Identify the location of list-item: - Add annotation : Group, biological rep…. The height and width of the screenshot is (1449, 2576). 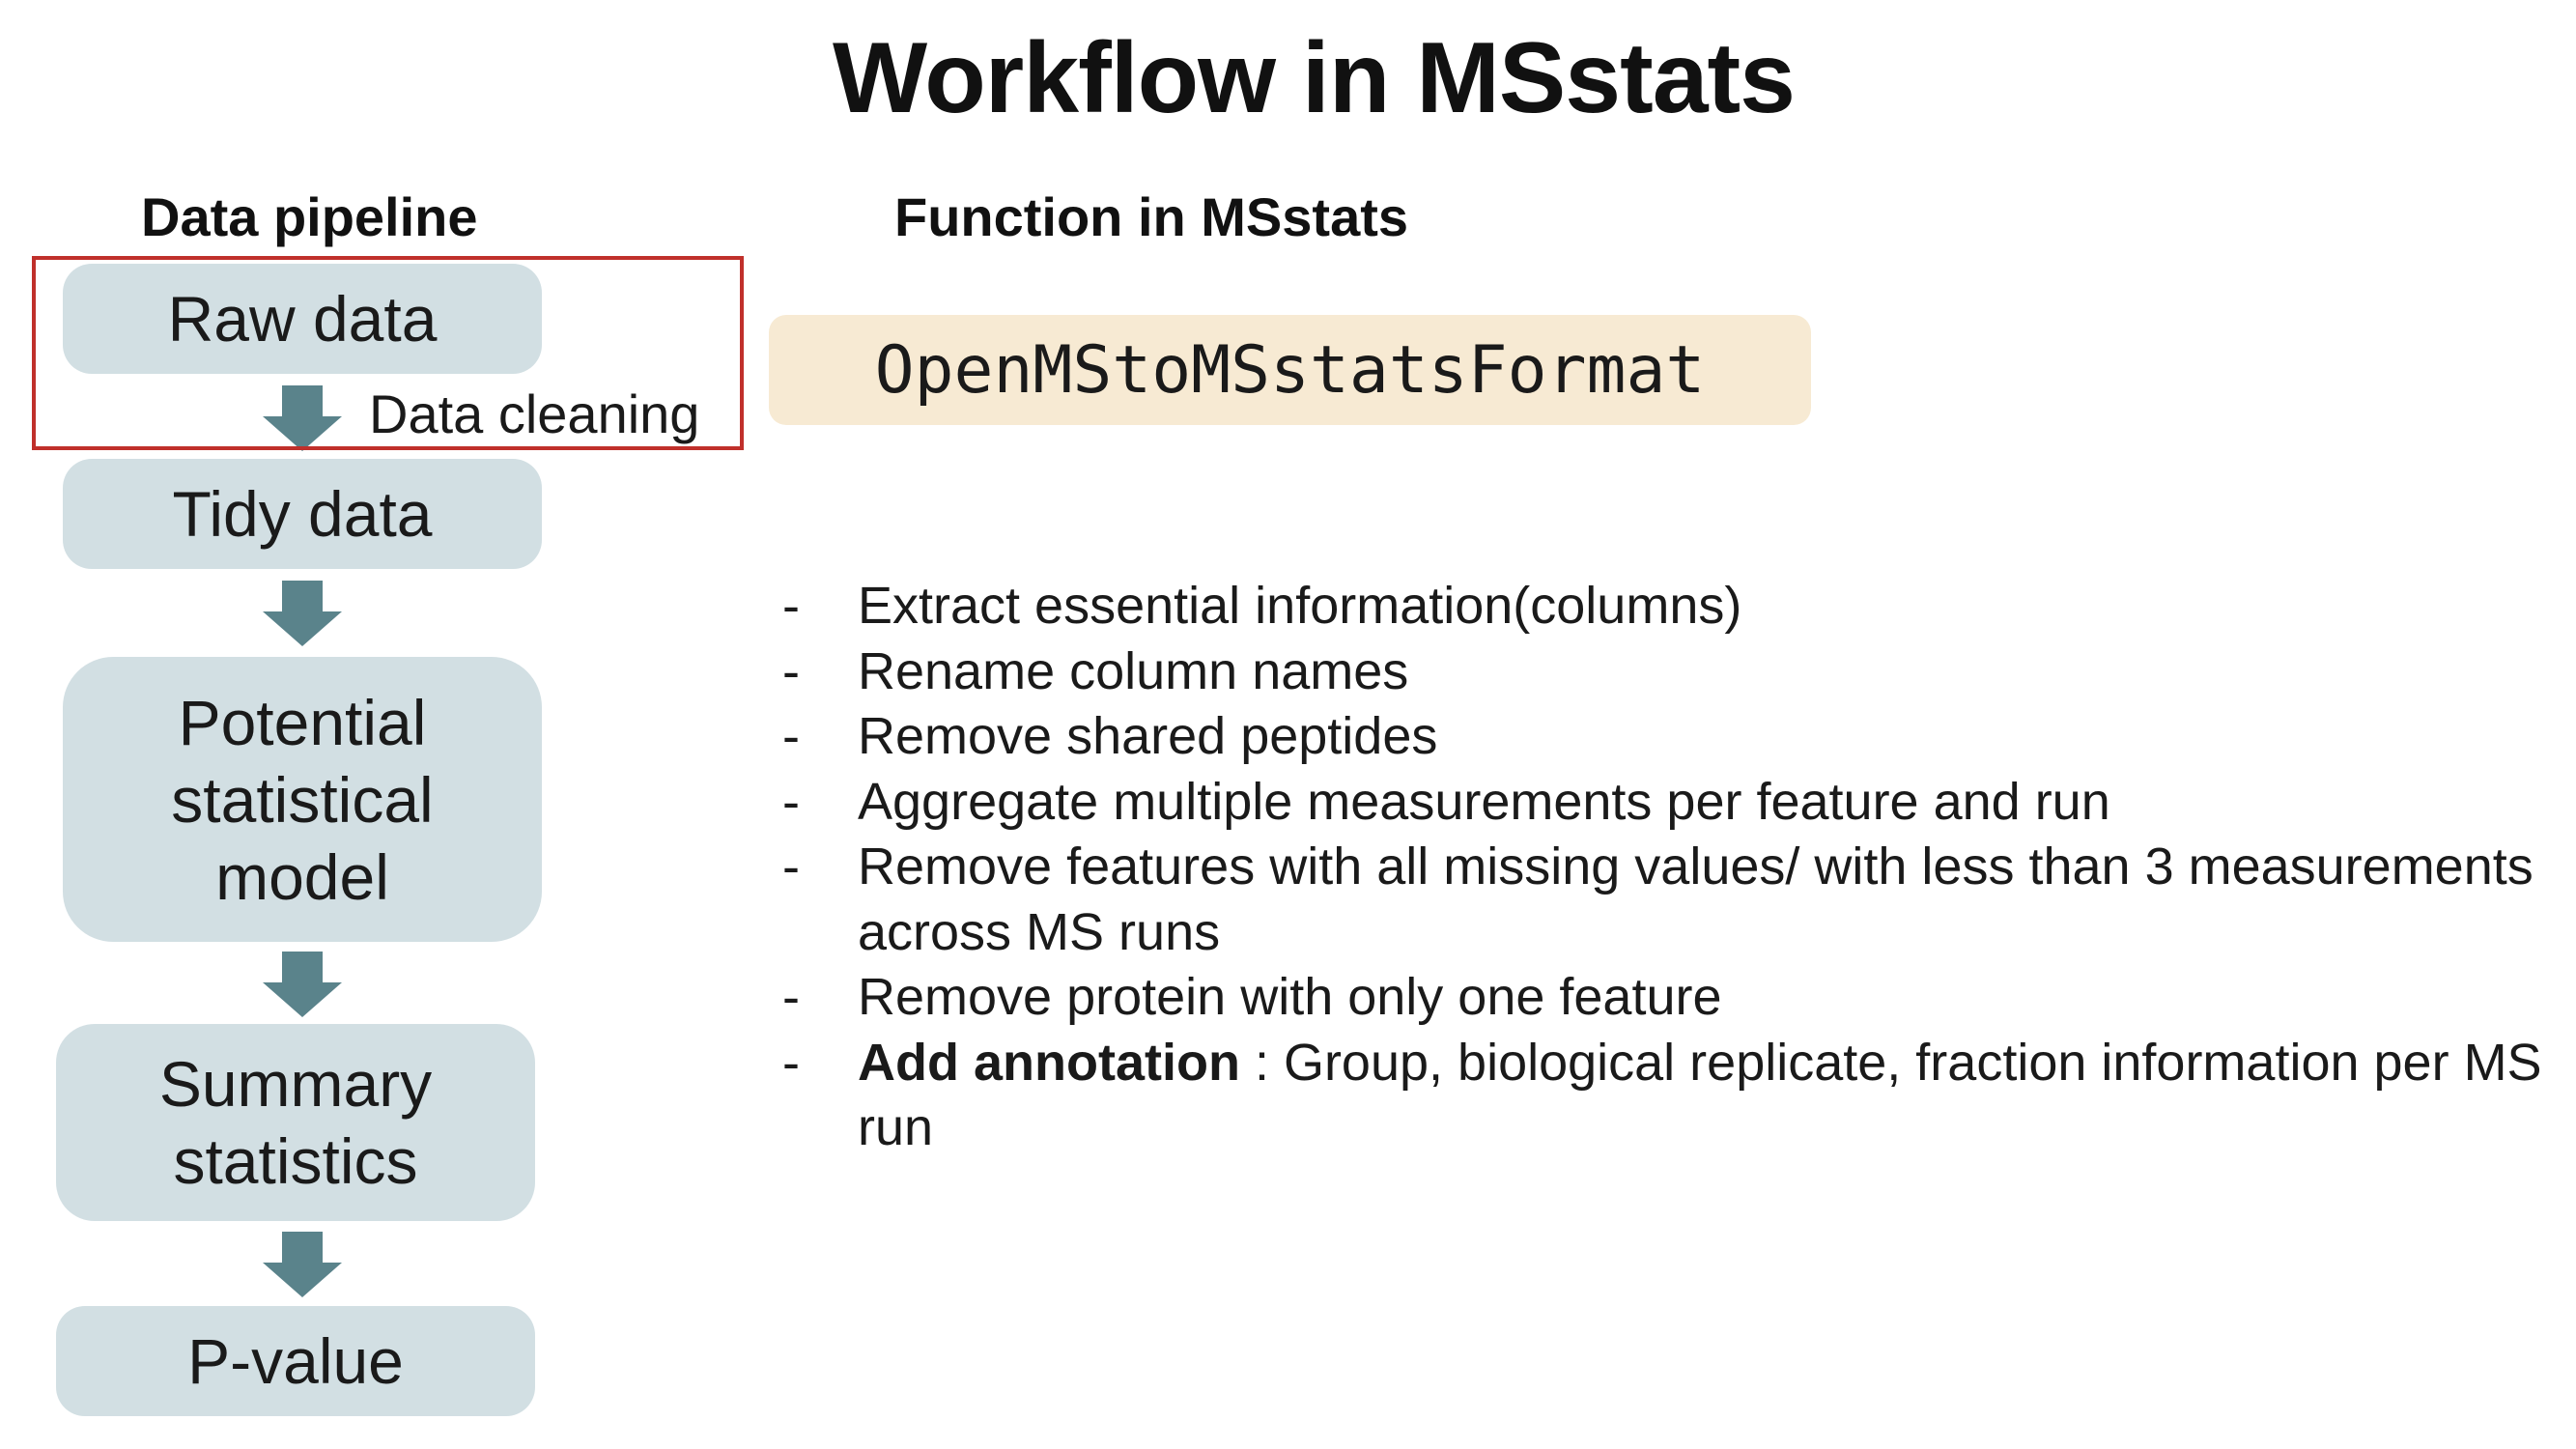
(1671, 1096).